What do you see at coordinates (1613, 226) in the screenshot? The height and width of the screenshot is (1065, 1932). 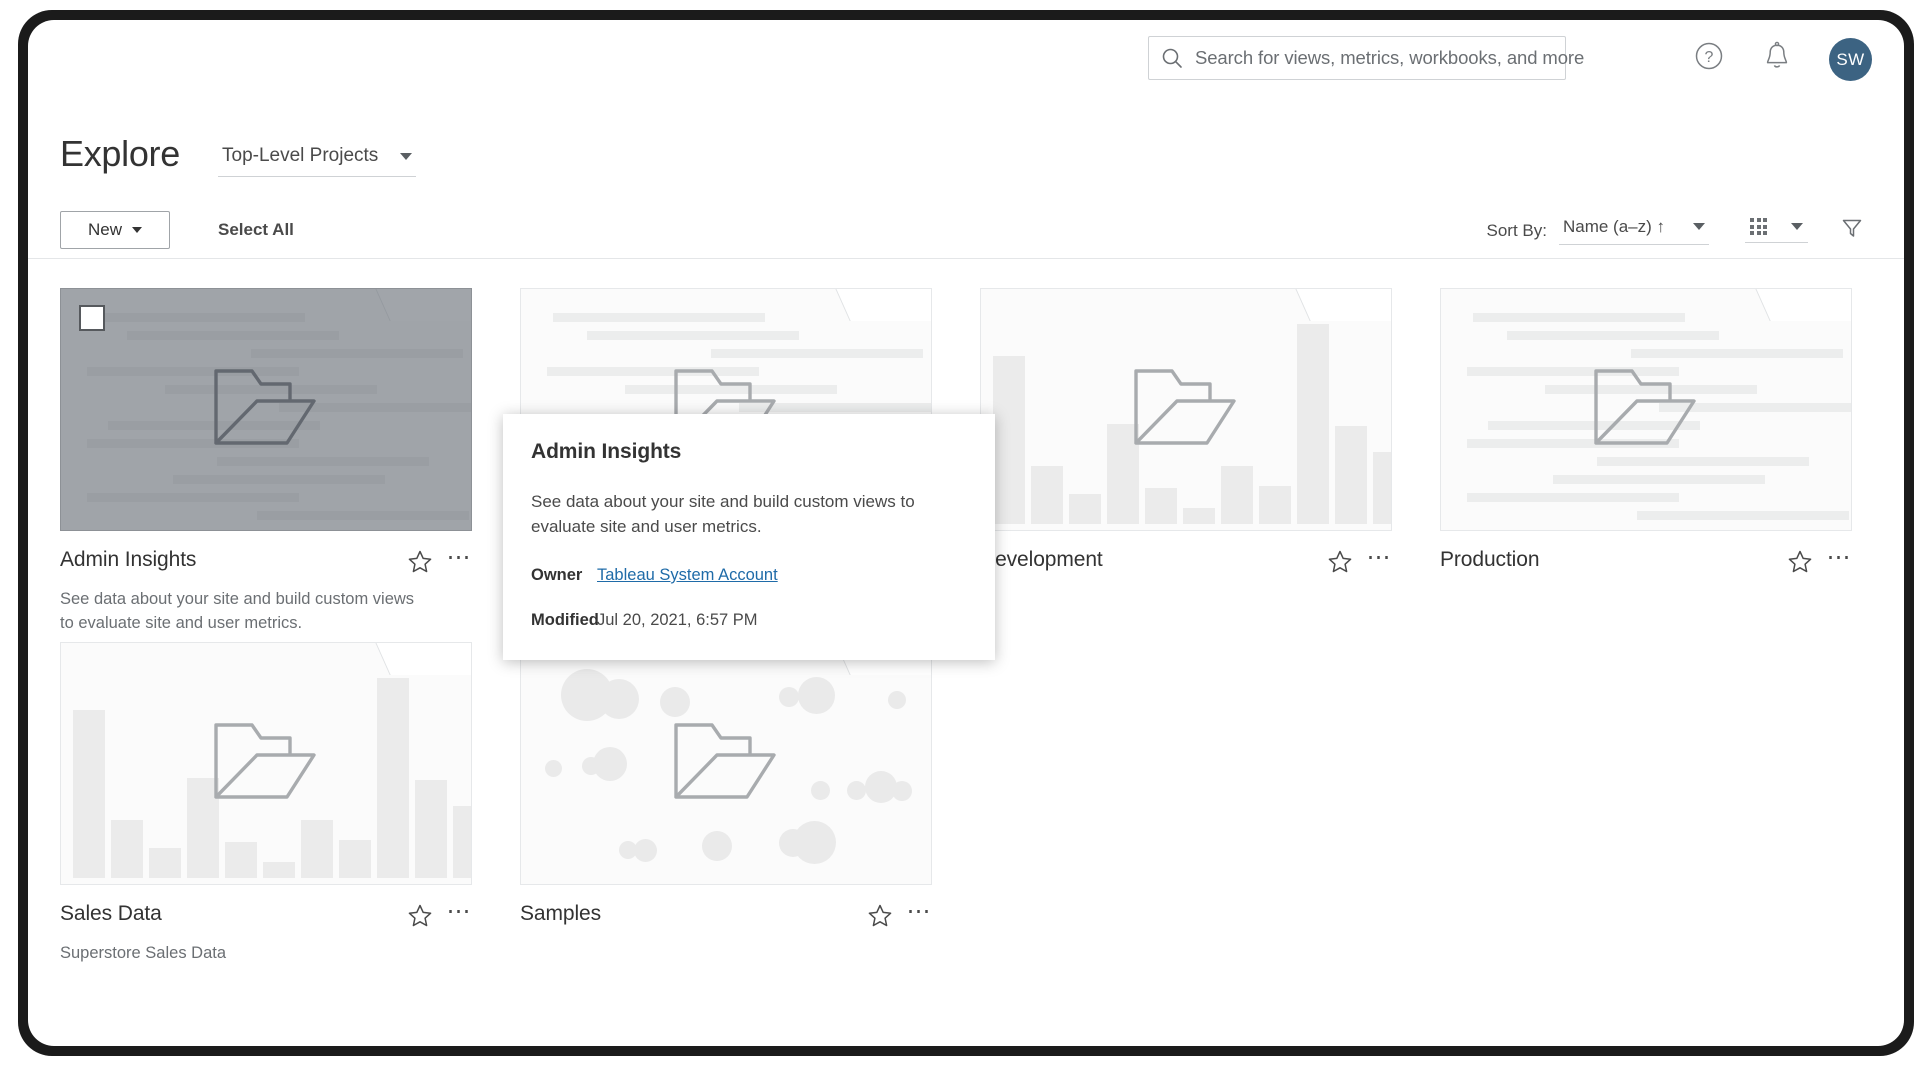 I see `sort-by-value: Name (a–z) ↑` at bounding box center [1613, 226].